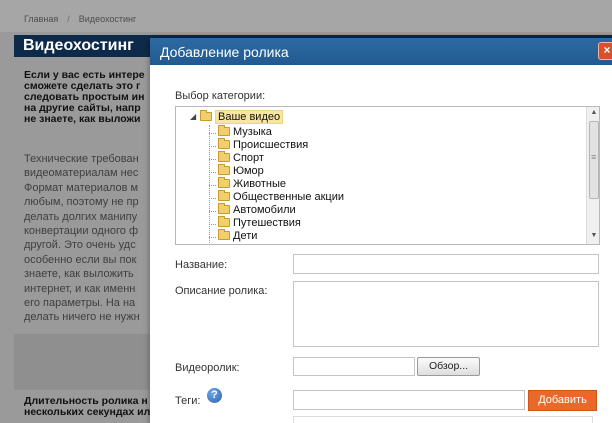 Image resolution: width=612 pixels, height=423 pixels. I want to click on next-field-edge, so click(443, 419).